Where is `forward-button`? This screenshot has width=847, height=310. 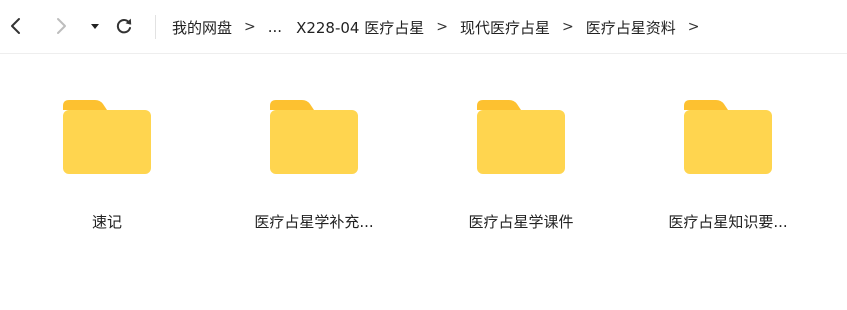 forward-button is located at coordinates (61, 26).